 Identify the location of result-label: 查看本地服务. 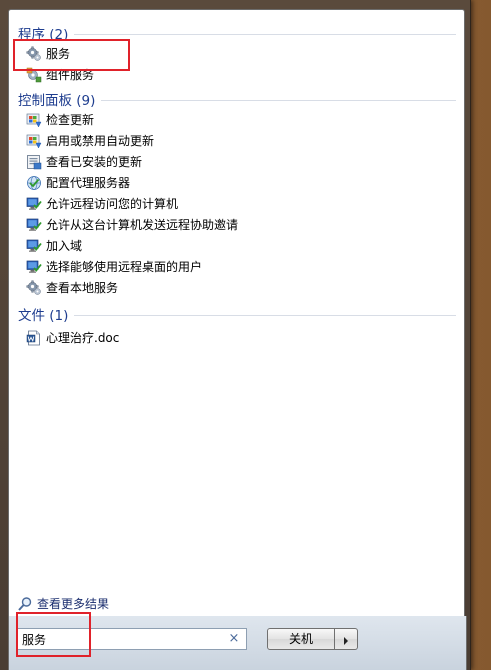
(82, 288).